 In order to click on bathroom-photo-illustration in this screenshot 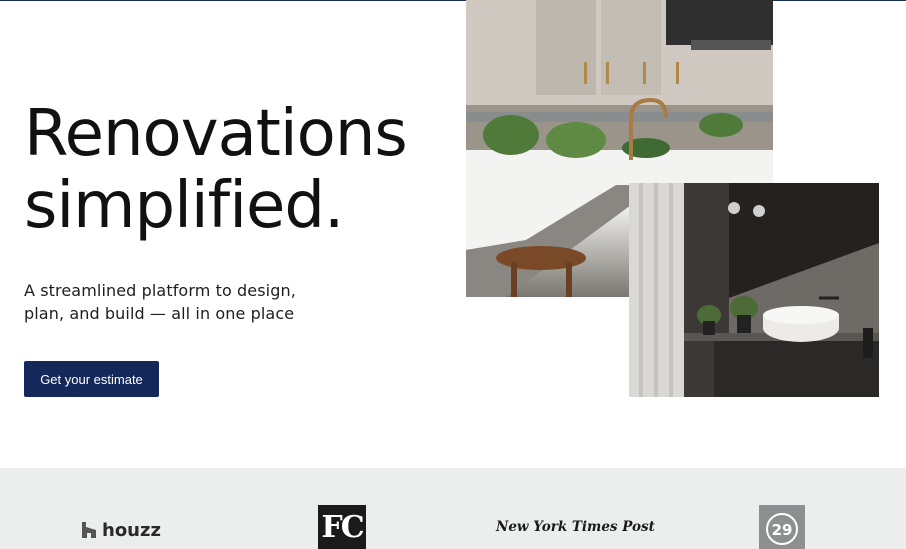, I will do `click(754, 290)`.